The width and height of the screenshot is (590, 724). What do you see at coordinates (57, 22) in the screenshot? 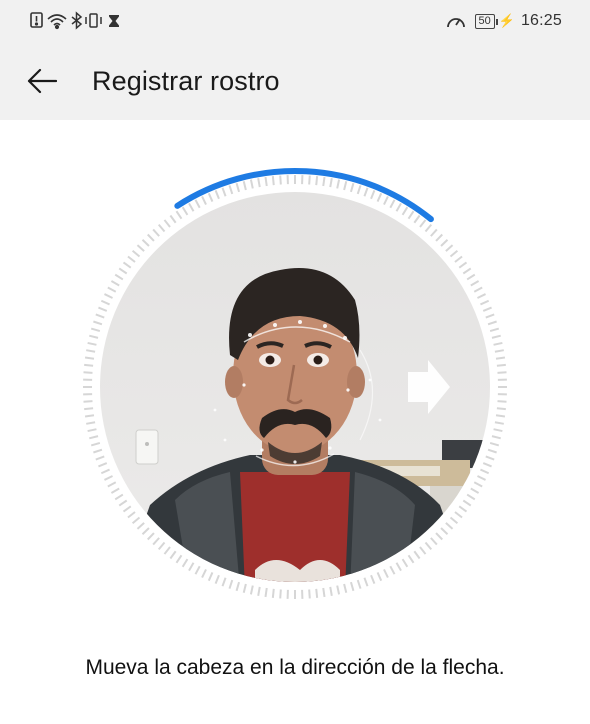
I see `wifi-icon` at bounding box center [57, 22].